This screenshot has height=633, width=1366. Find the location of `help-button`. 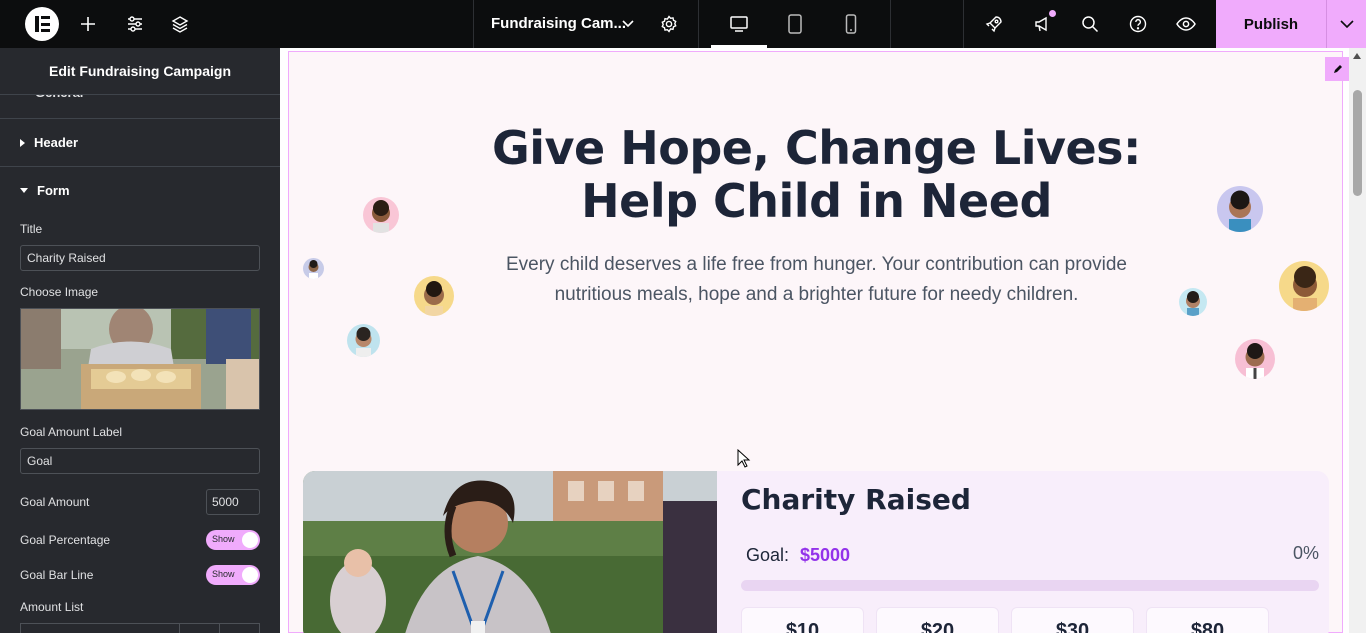

help-button is located at coordinates (1138, 24).